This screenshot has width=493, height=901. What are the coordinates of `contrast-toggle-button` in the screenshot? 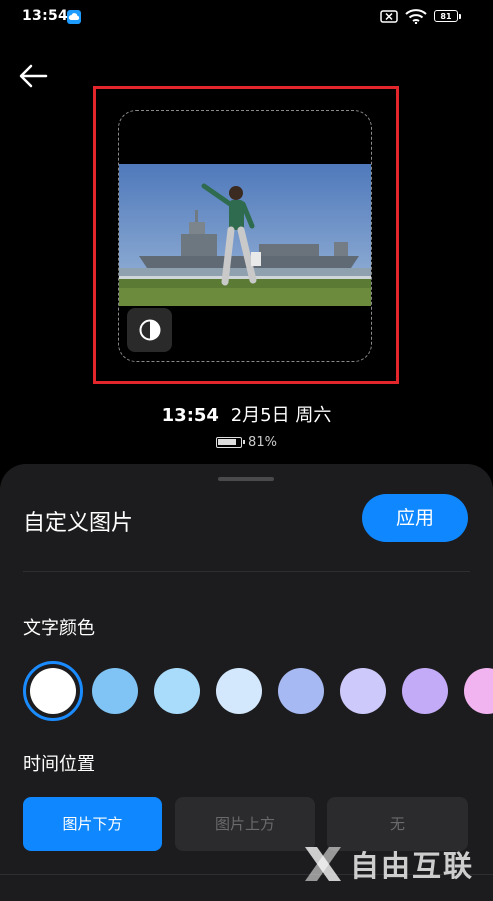 It's located at (149, 330).